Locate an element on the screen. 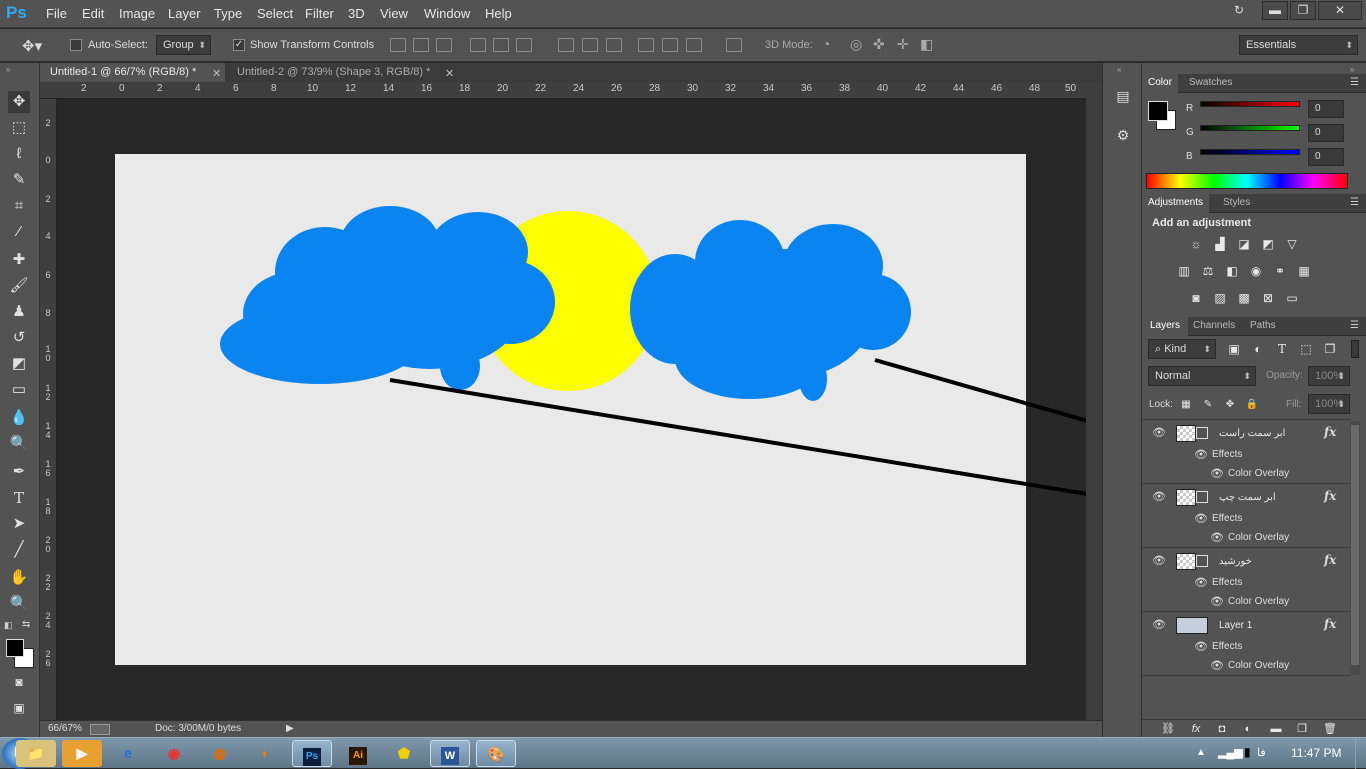 Image resolution: width=1366 pixels, height=769 pixels. selective-color-icon: ⊠ is located at coordinates (1268, 298).